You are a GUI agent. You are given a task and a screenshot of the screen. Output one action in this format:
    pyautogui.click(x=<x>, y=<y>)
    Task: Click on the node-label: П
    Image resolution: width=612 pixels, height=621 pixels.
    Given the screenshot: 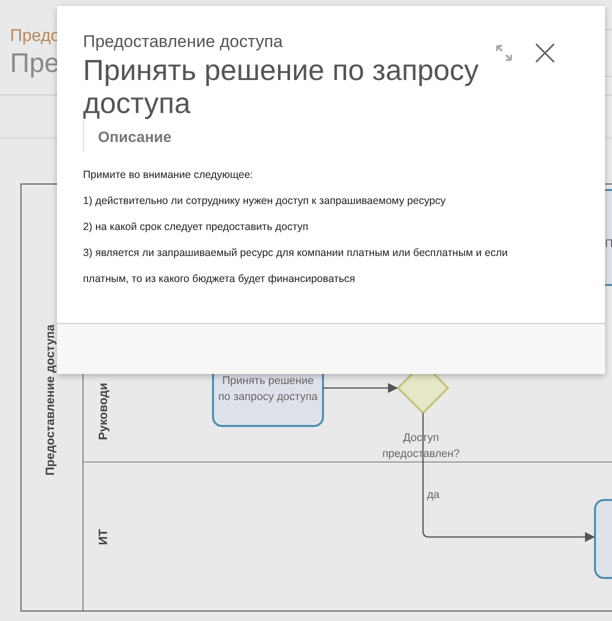 What is the action you would take?
    pyautogui.click(x=608, y=244)
    